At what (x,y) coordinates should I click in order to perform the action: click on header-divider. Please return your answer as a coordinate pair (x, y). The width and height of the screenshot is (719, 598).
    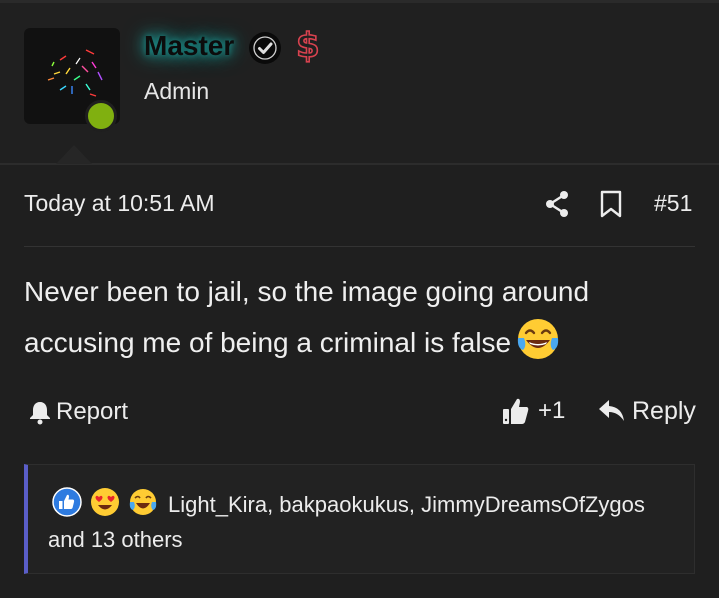
    Looking at the image, I should click on (359, 164).